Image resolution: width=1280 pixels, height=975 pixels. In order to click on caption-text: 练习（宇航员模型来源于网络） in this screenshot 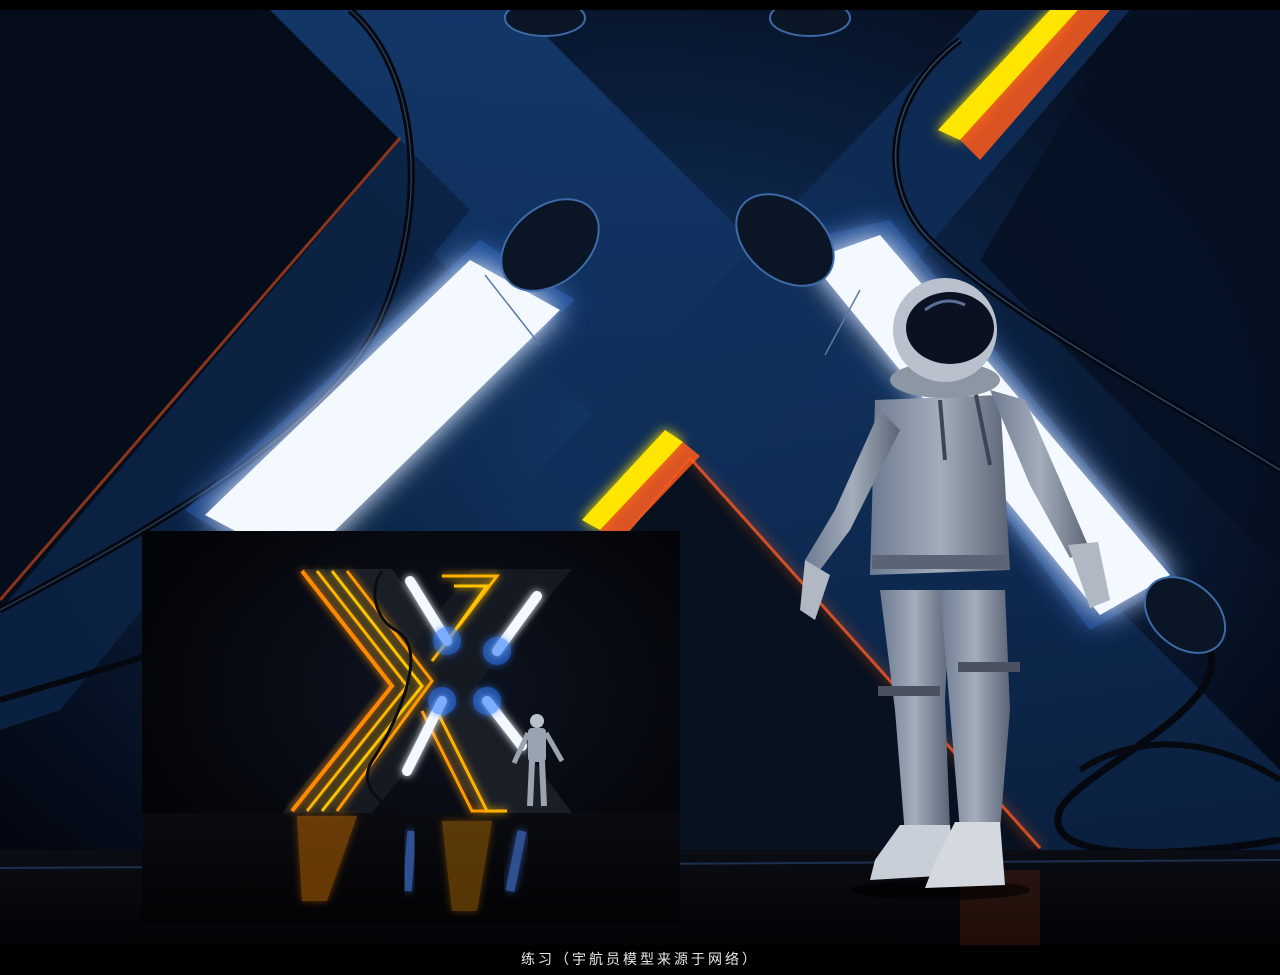, I will do `click(640, 960)`.